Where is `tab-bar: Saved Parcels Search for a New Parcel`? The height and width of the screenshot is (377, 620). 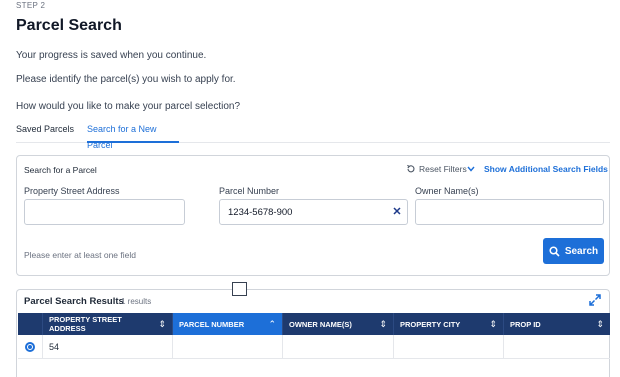 tab-bar: Saved Parcels Search for a New Parcel is located at coordinates (313, 135).